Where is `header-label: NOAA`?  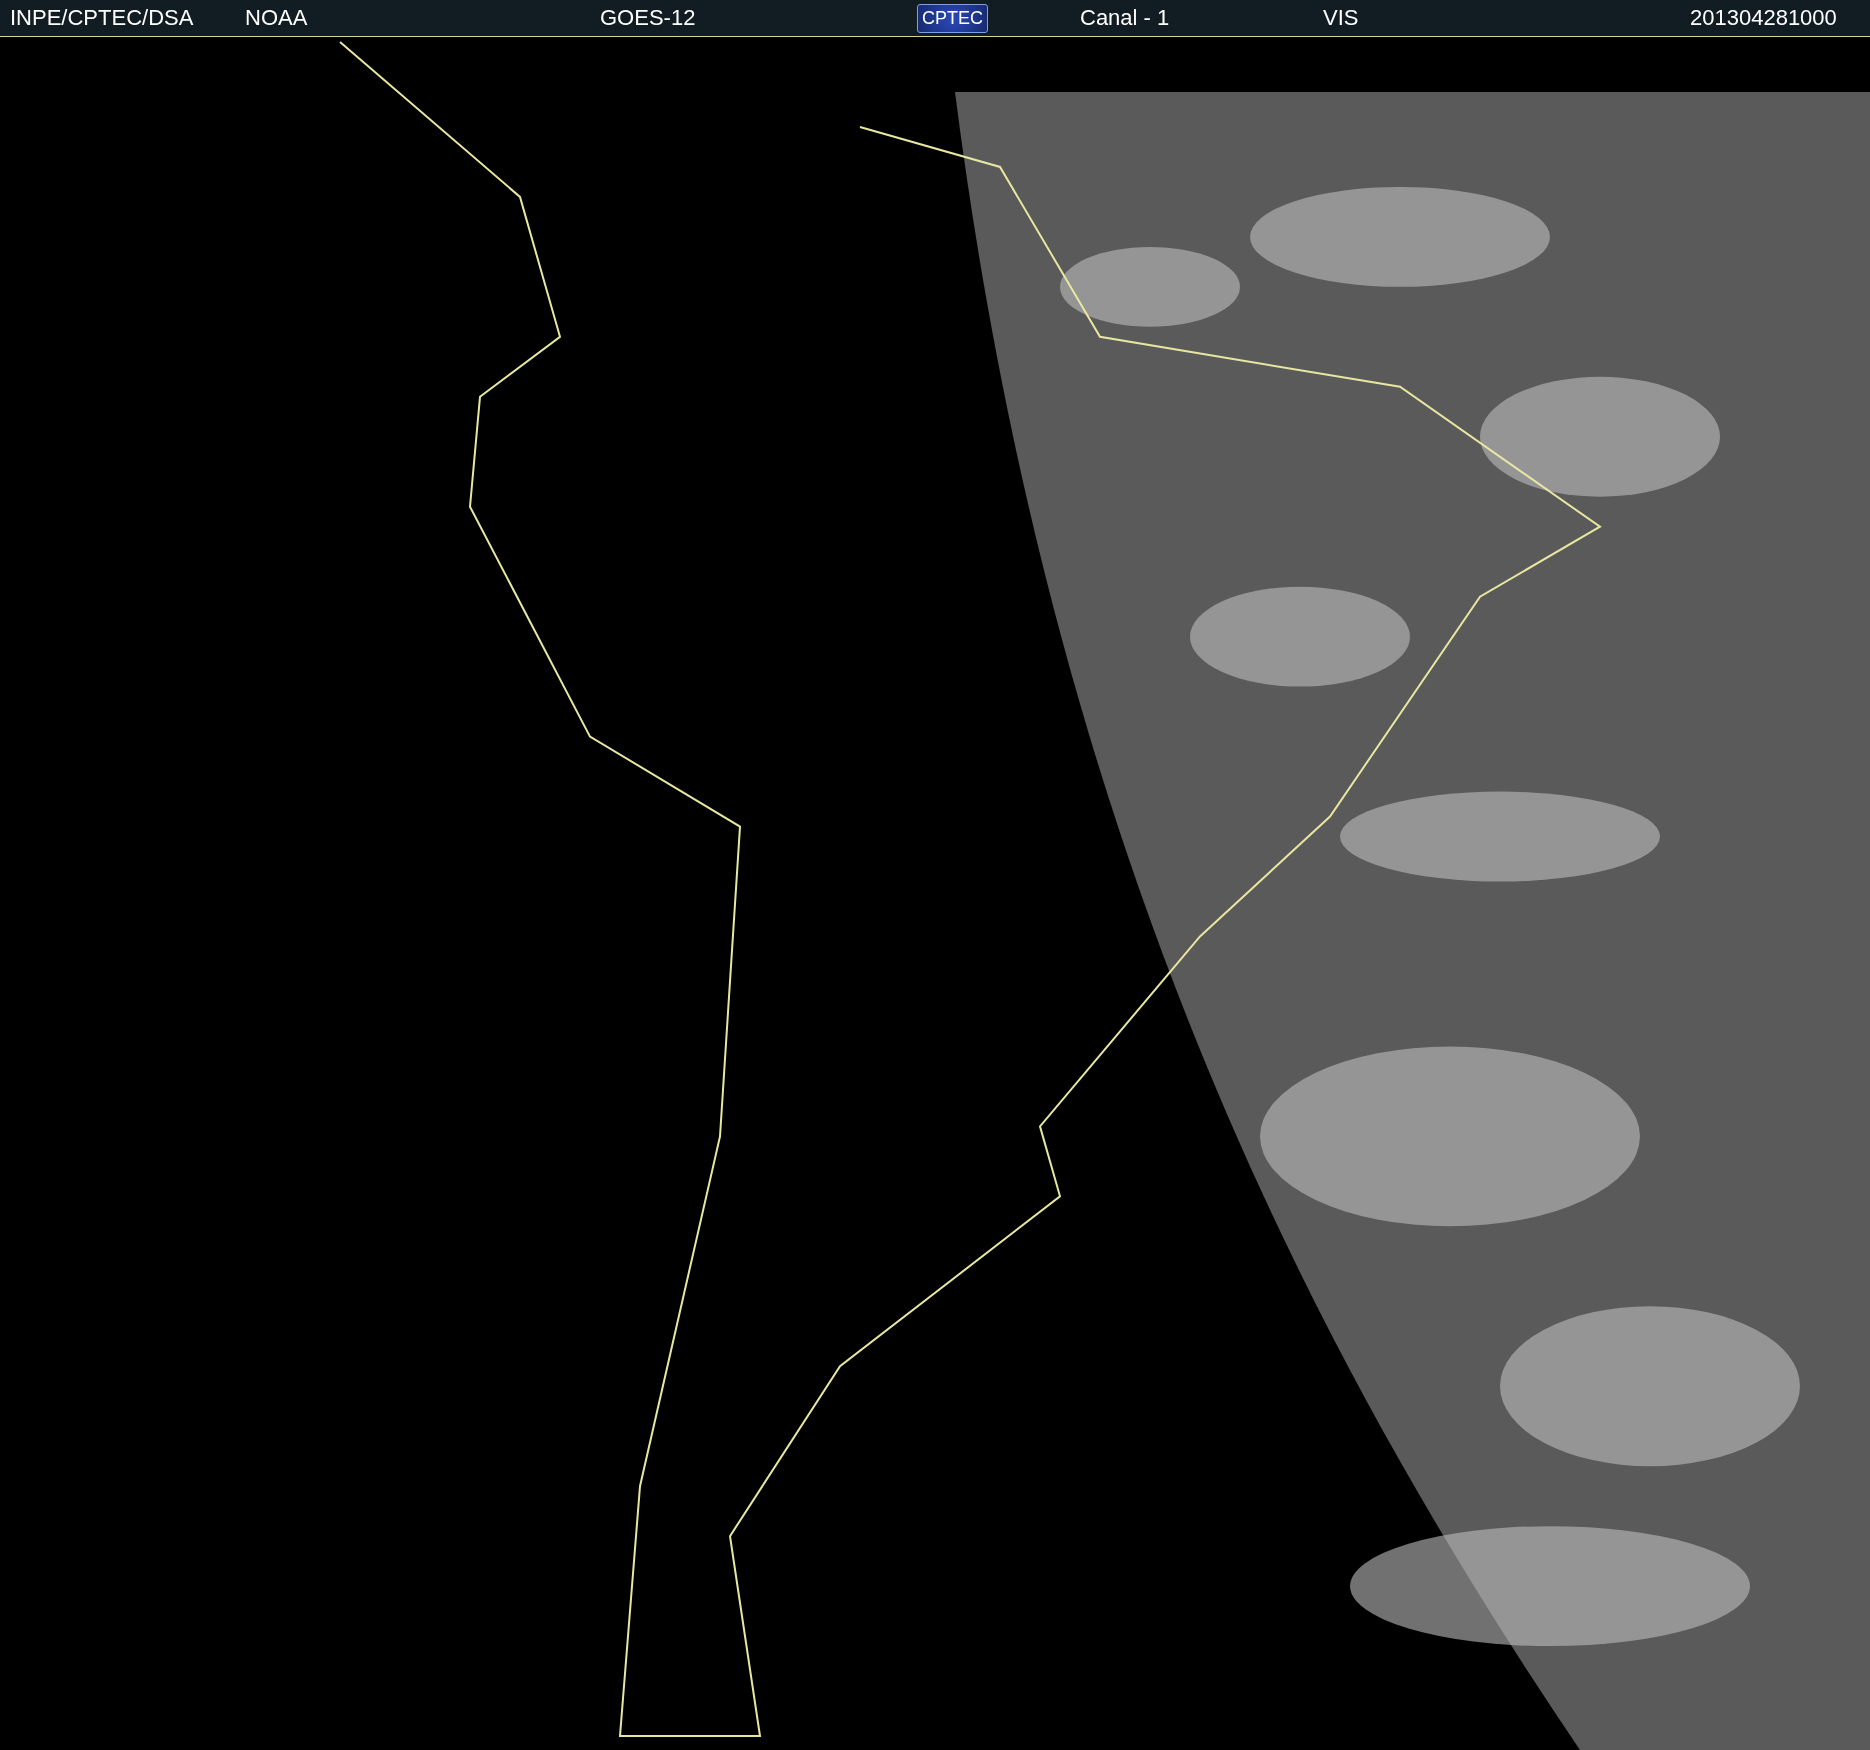 header-label: NOAA is located at coordinates (276, 18).